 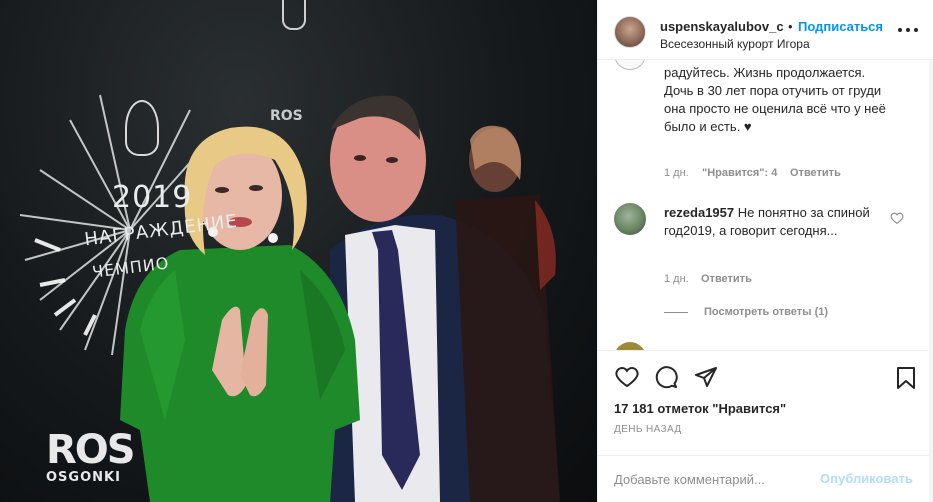 What do you see at coordinates (906, 378) in the screenshot?
I see `bookmark-icon` at bounding box center [906, 378].